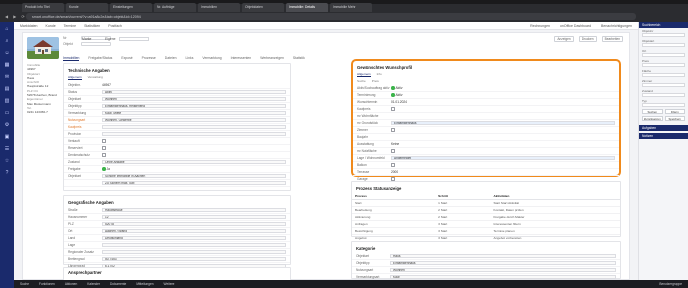 The width and height of the screenshot is (688, 288). What do you see at coordinates (133, 39) in the screenshot?
I see `header-mid-input` at bounding box center [133, 39].